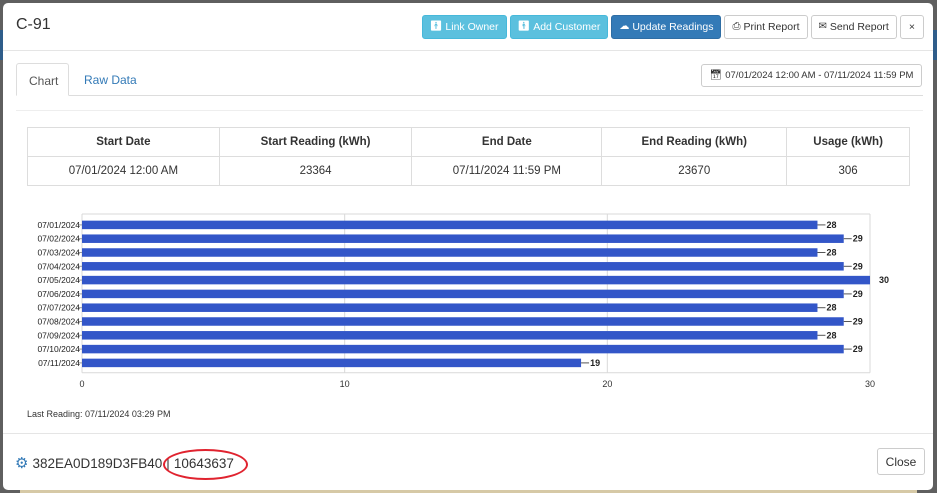 The width and height of the screenshot is (937, 493). What do you see at coordinates (58, 253) in the screenshot?
I see `y-tick-label: 07/03/2024` at bounding box center [58, 253].